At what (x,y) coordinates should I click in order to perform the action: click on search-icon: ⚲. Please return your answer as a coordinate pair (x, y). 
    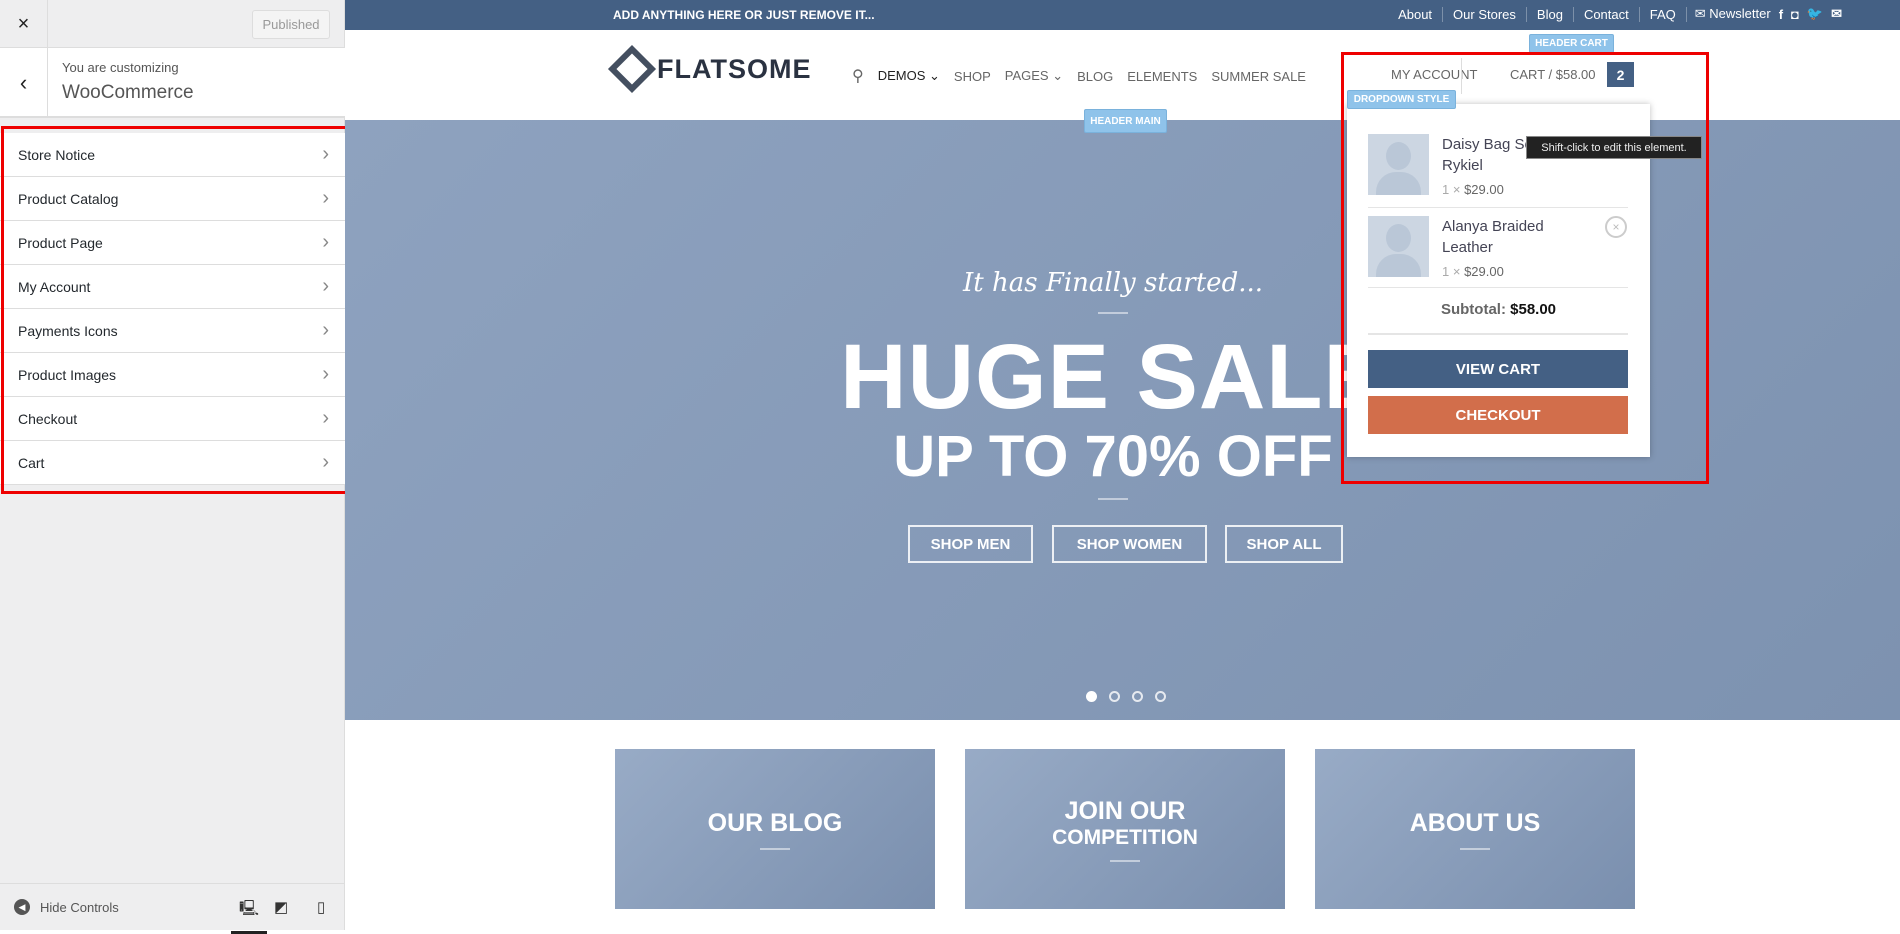
    Looking at the image, I should click on (858, 76).